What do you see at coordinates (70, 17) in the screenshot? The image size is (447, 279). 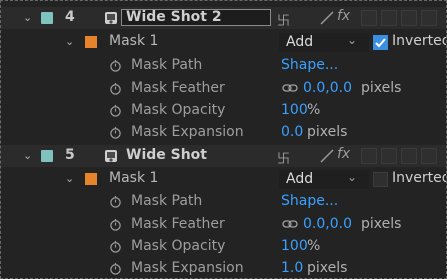 I see `layer-number: 4` at bounding box center [70, 17].